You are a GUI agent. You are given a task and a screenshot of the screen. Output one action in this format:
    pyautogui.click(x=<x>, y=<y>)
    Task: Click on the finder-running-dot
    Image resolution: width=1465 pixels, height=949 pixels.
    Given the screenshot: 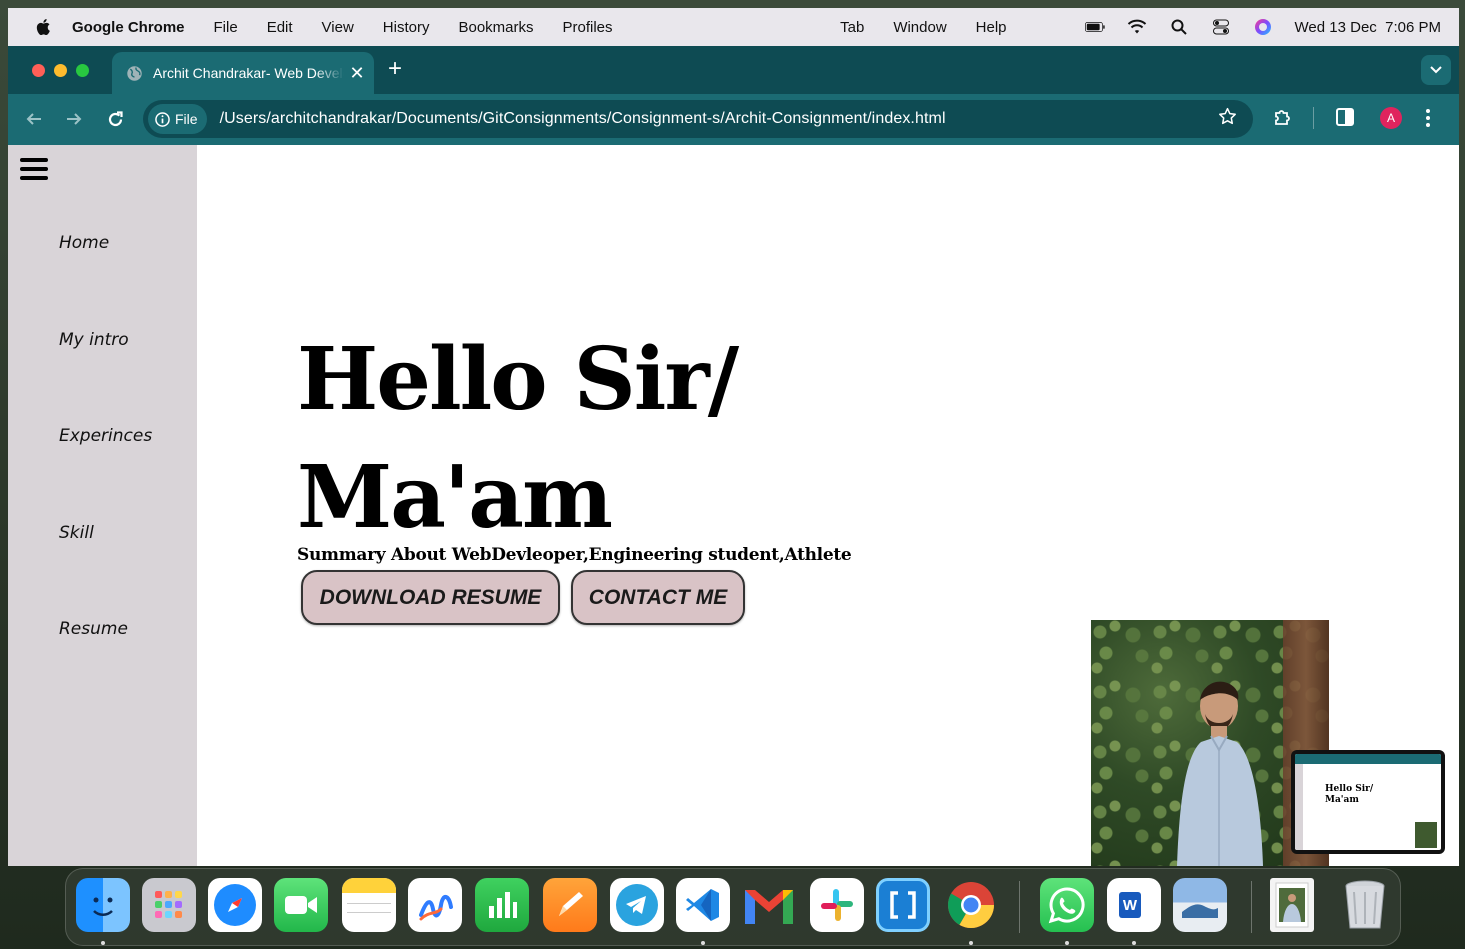 What is the action you would take?
    pyautogui.click(x=103, y=943)
    